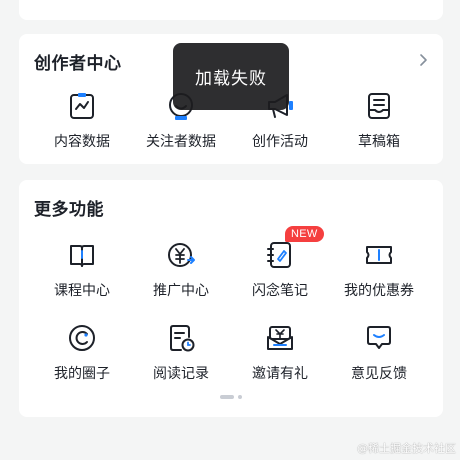  Describe the element at coordinates (379, 337) in the screenshot. I see `feedback-icon` at that location.